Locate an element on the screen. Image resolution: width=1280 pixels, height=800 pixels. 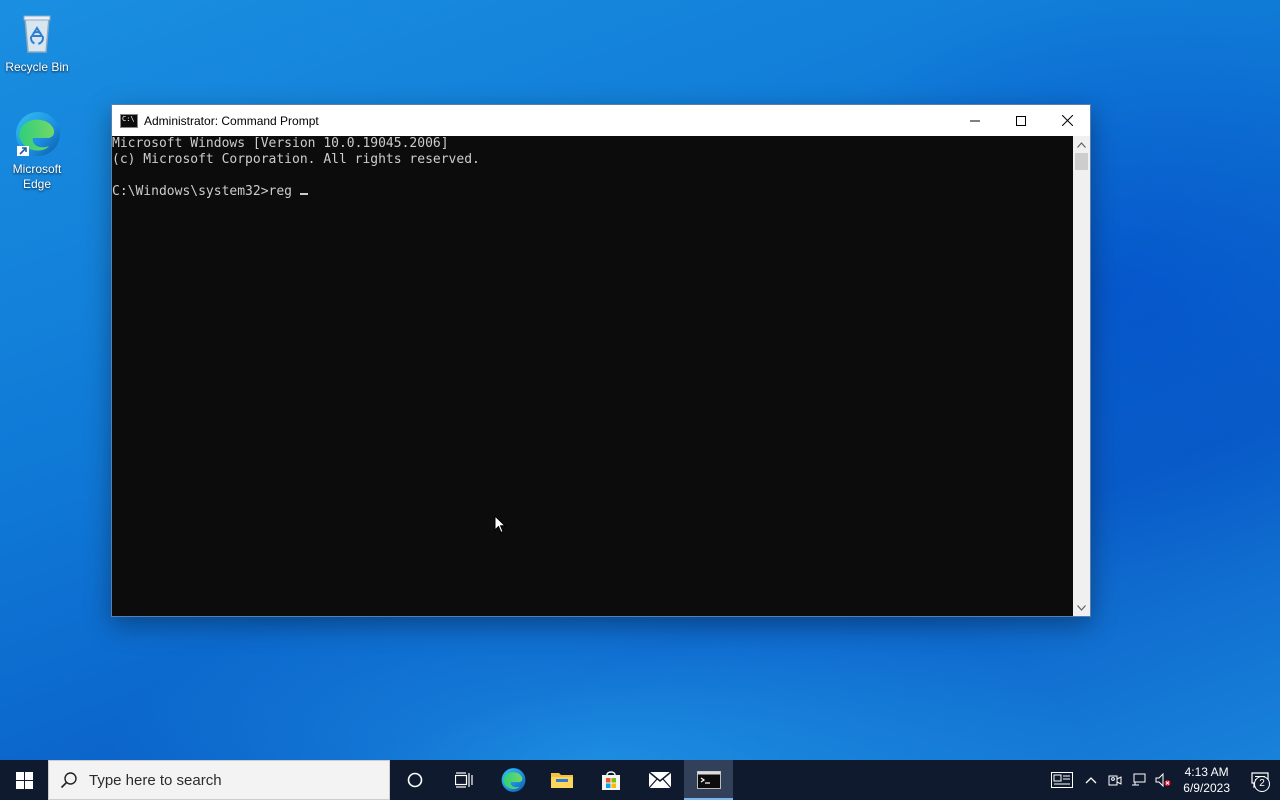
task-view-icon is located at coordinates (463, 780).